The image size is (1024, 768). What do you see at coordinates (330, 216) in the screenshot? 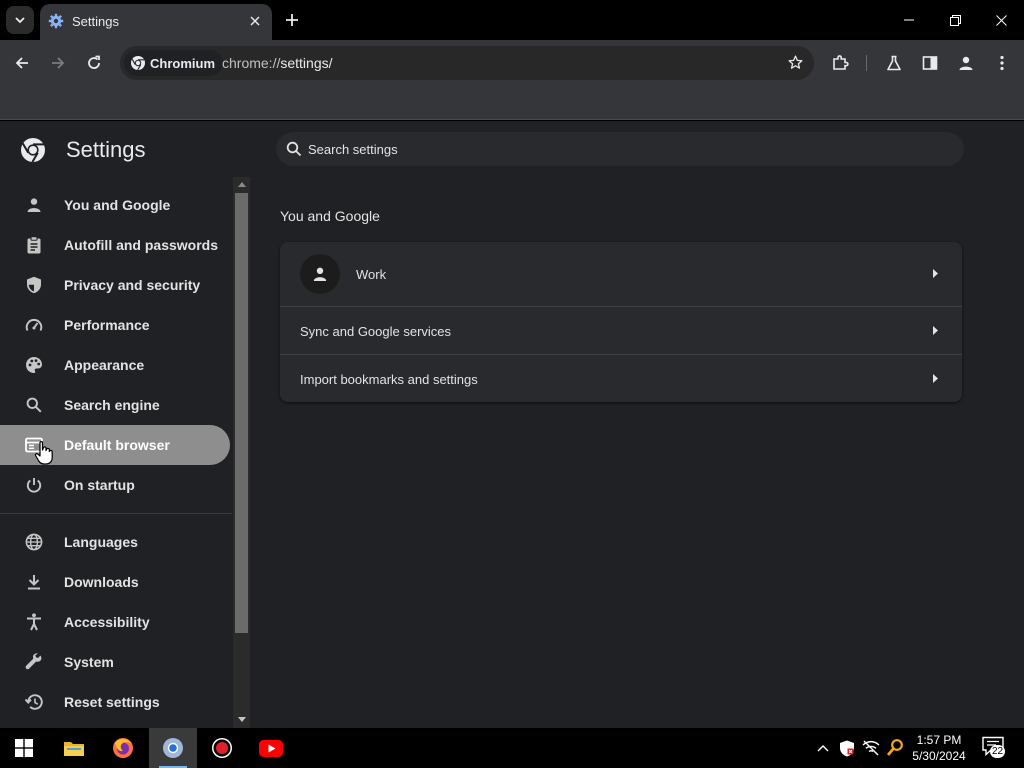
I see `section-title: You and Google` at bounding box center [330, 216].